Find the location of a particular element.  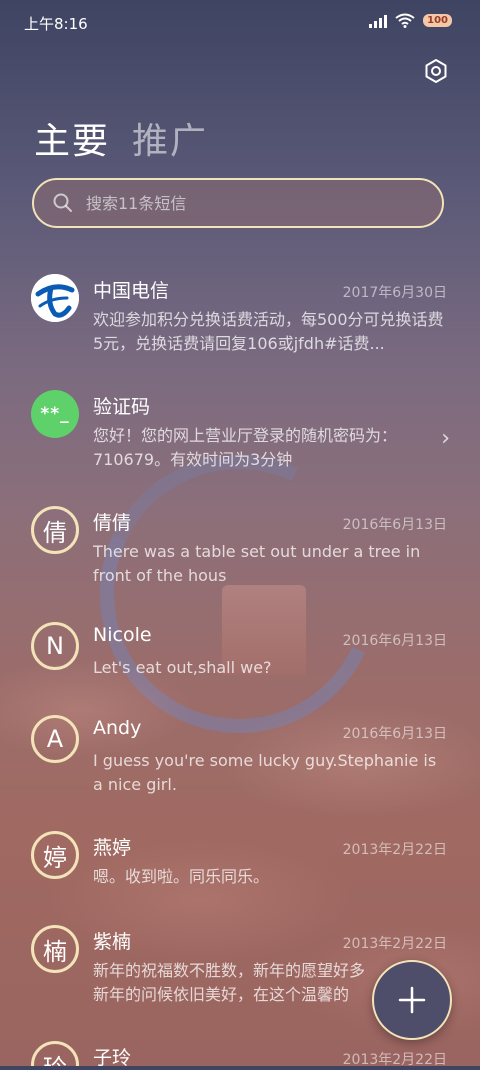

message-preview: 嗯。收到啦。同乐同乐。 is located at coordinates (181, 876).